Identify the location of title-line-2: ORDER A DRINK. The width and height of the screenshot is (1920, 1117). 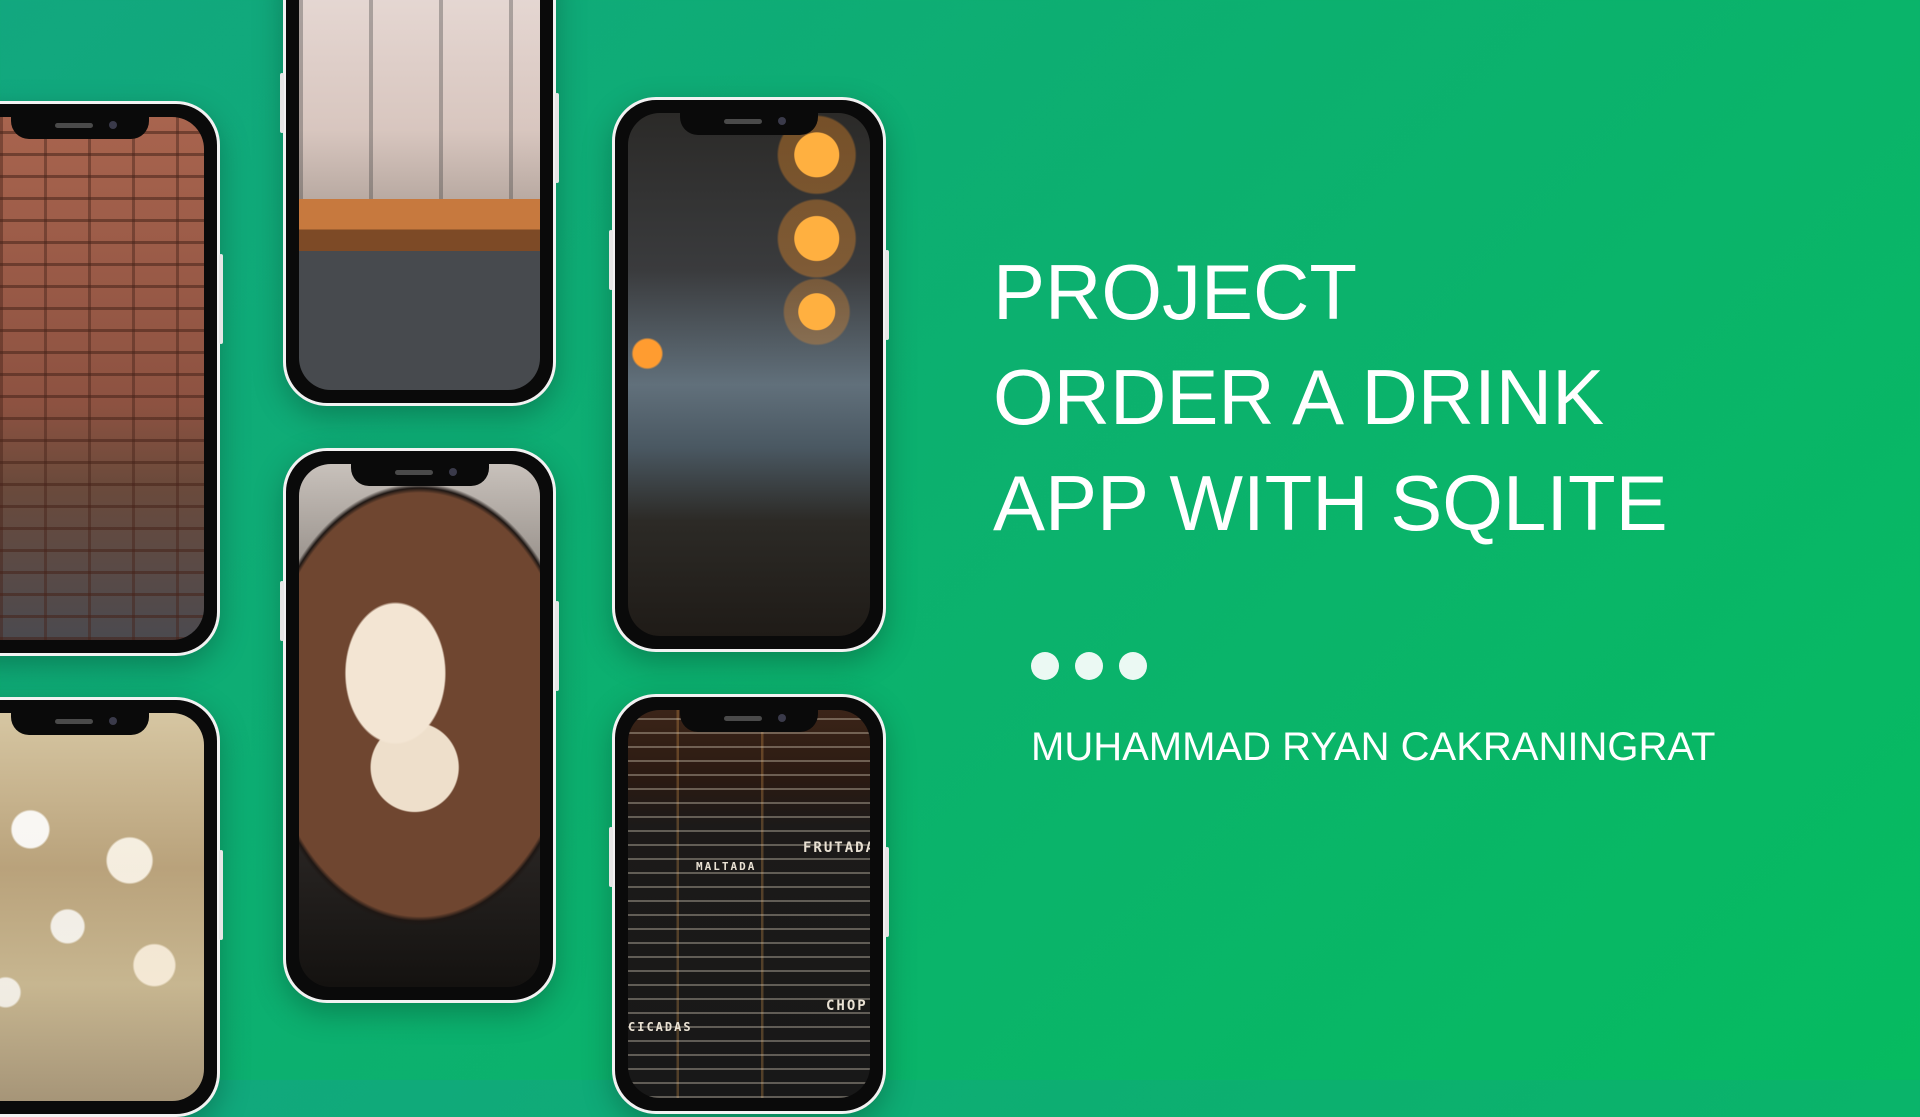
(1299, 397).